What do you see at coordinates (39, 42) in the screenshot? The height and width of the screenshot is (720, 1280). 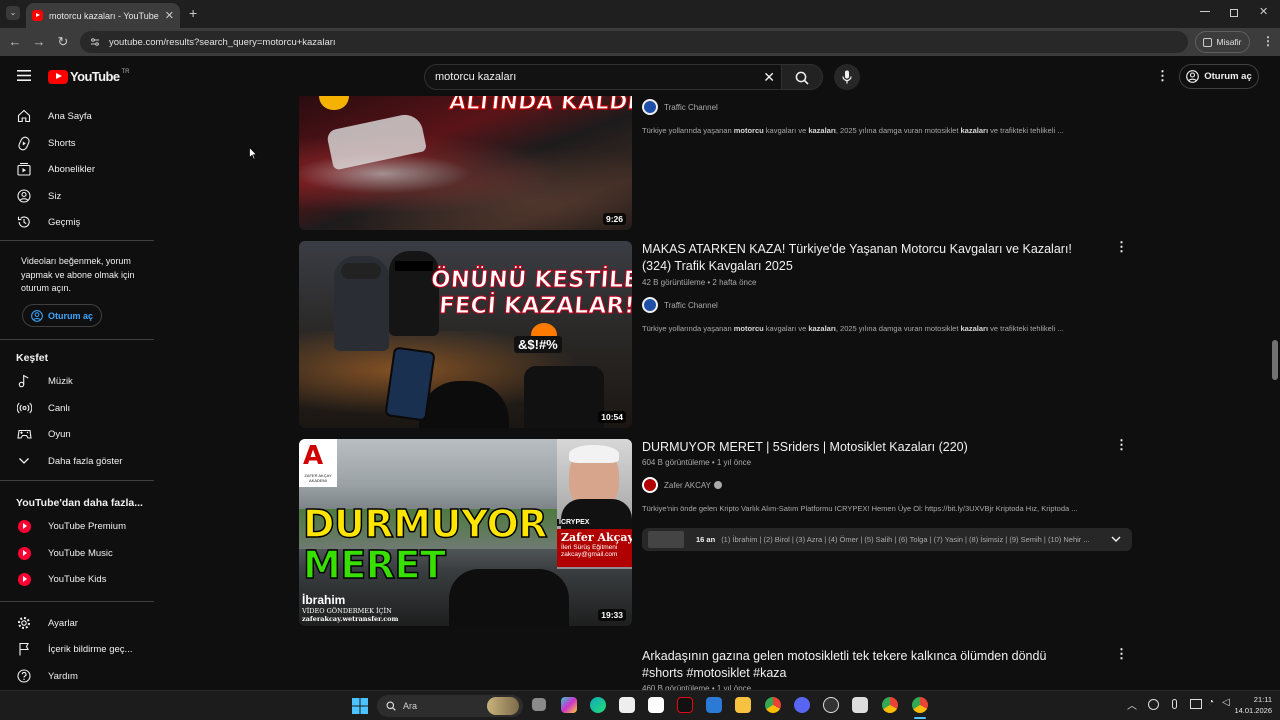 I see `forward-arrow-icon: →` at bounding box center [39, 42].